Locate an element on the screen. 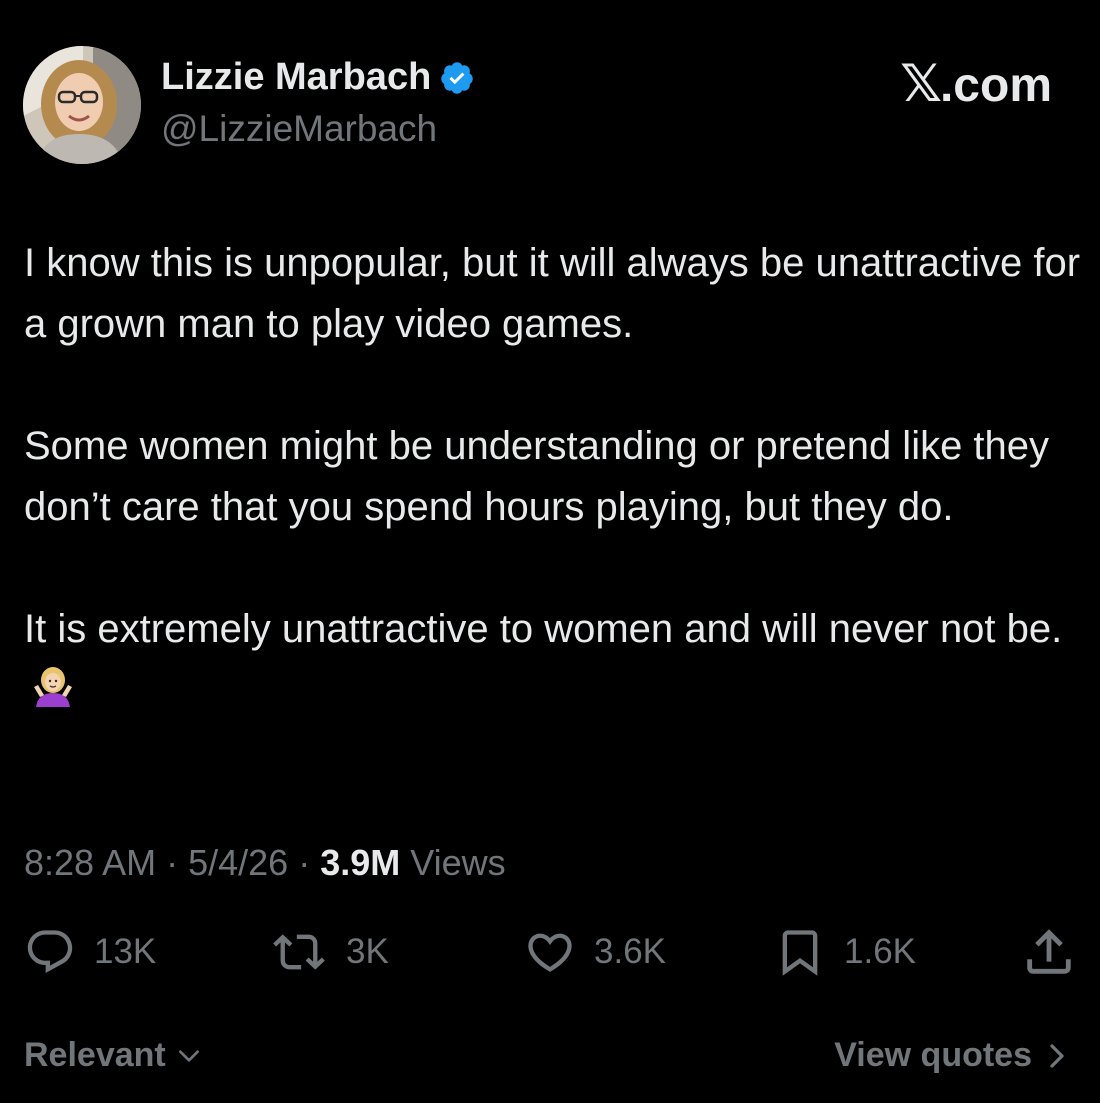 This screenshot has width=1100, height=1103. avatar is located at coordinates (82, 105).